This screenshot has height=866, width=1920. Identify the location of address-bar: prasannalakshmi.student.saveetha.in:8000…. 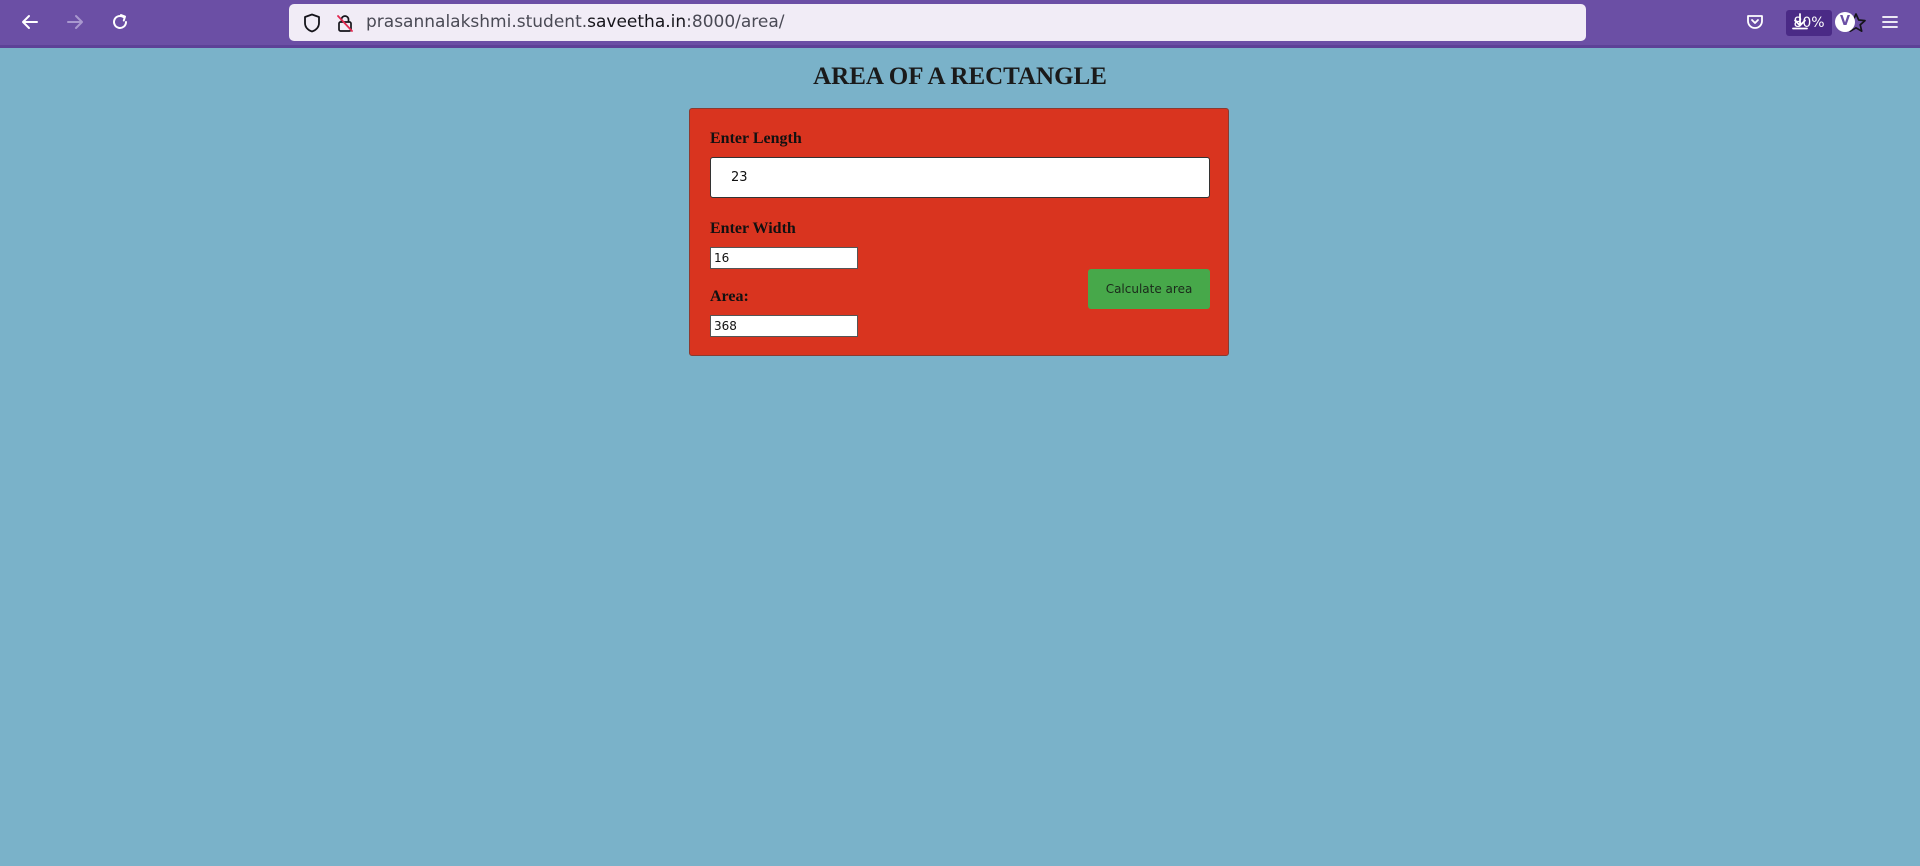
(1077, 22).